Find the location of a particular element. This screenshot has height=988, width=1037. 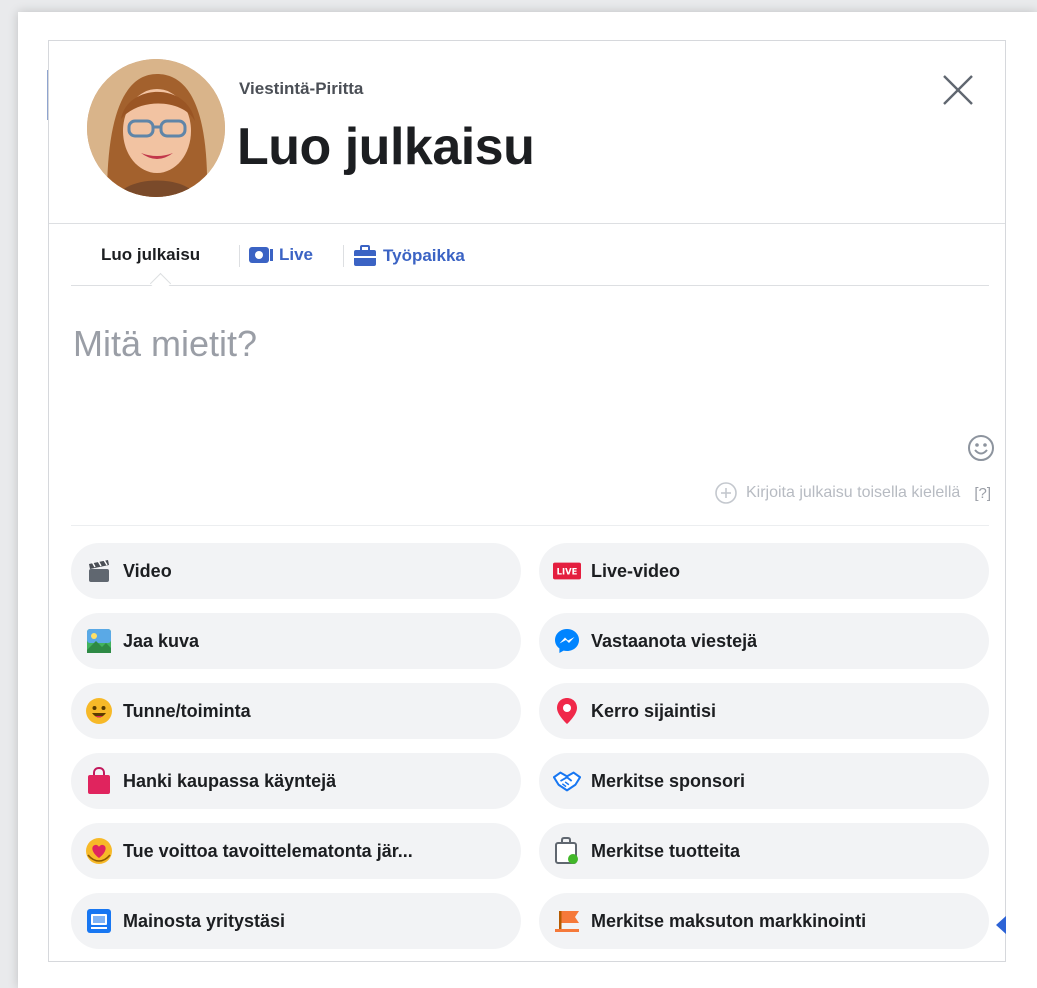

option-label: Merkitse tuotteita is located at coordinates (666, 850).